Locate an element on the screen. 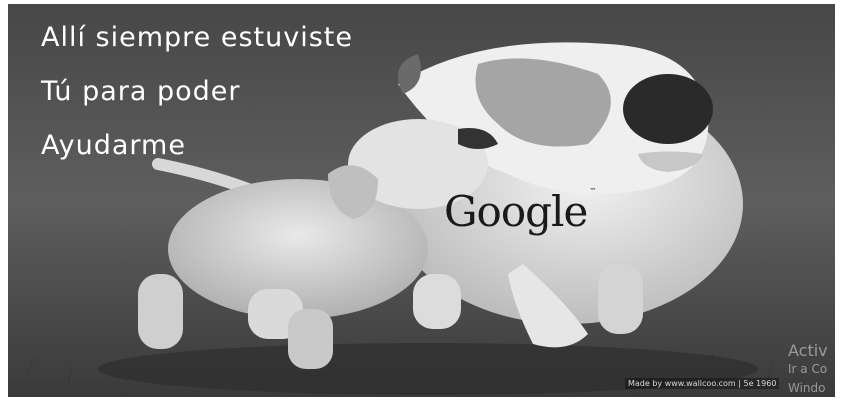  windows-activation-watermark: Activ Ir a Co Windo is located at coordinates (808, 369).